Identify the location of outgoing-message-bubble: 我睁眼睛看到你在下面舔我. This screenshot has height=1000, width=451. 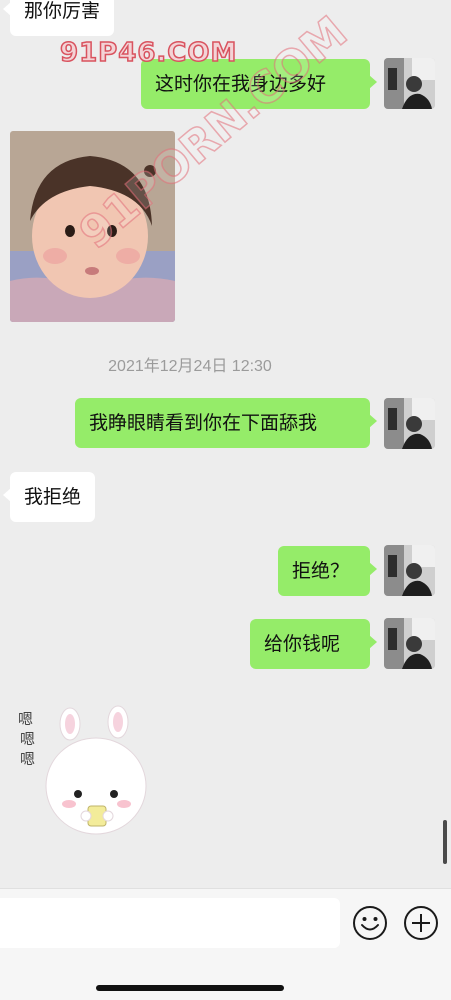
(226, 423).